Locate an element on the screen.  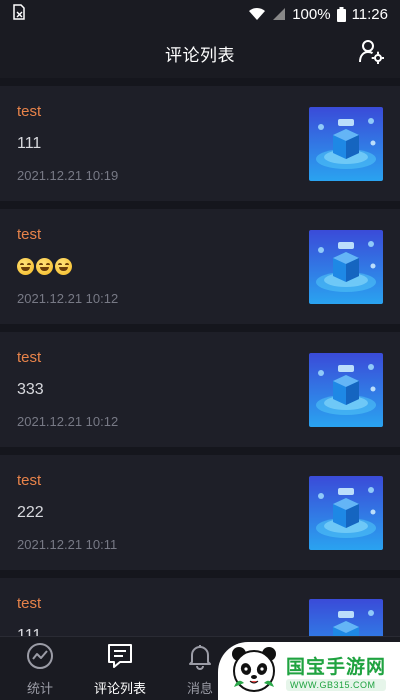
comment-time: 2021.12.21 10:19 is located at coordinates (68, 175).